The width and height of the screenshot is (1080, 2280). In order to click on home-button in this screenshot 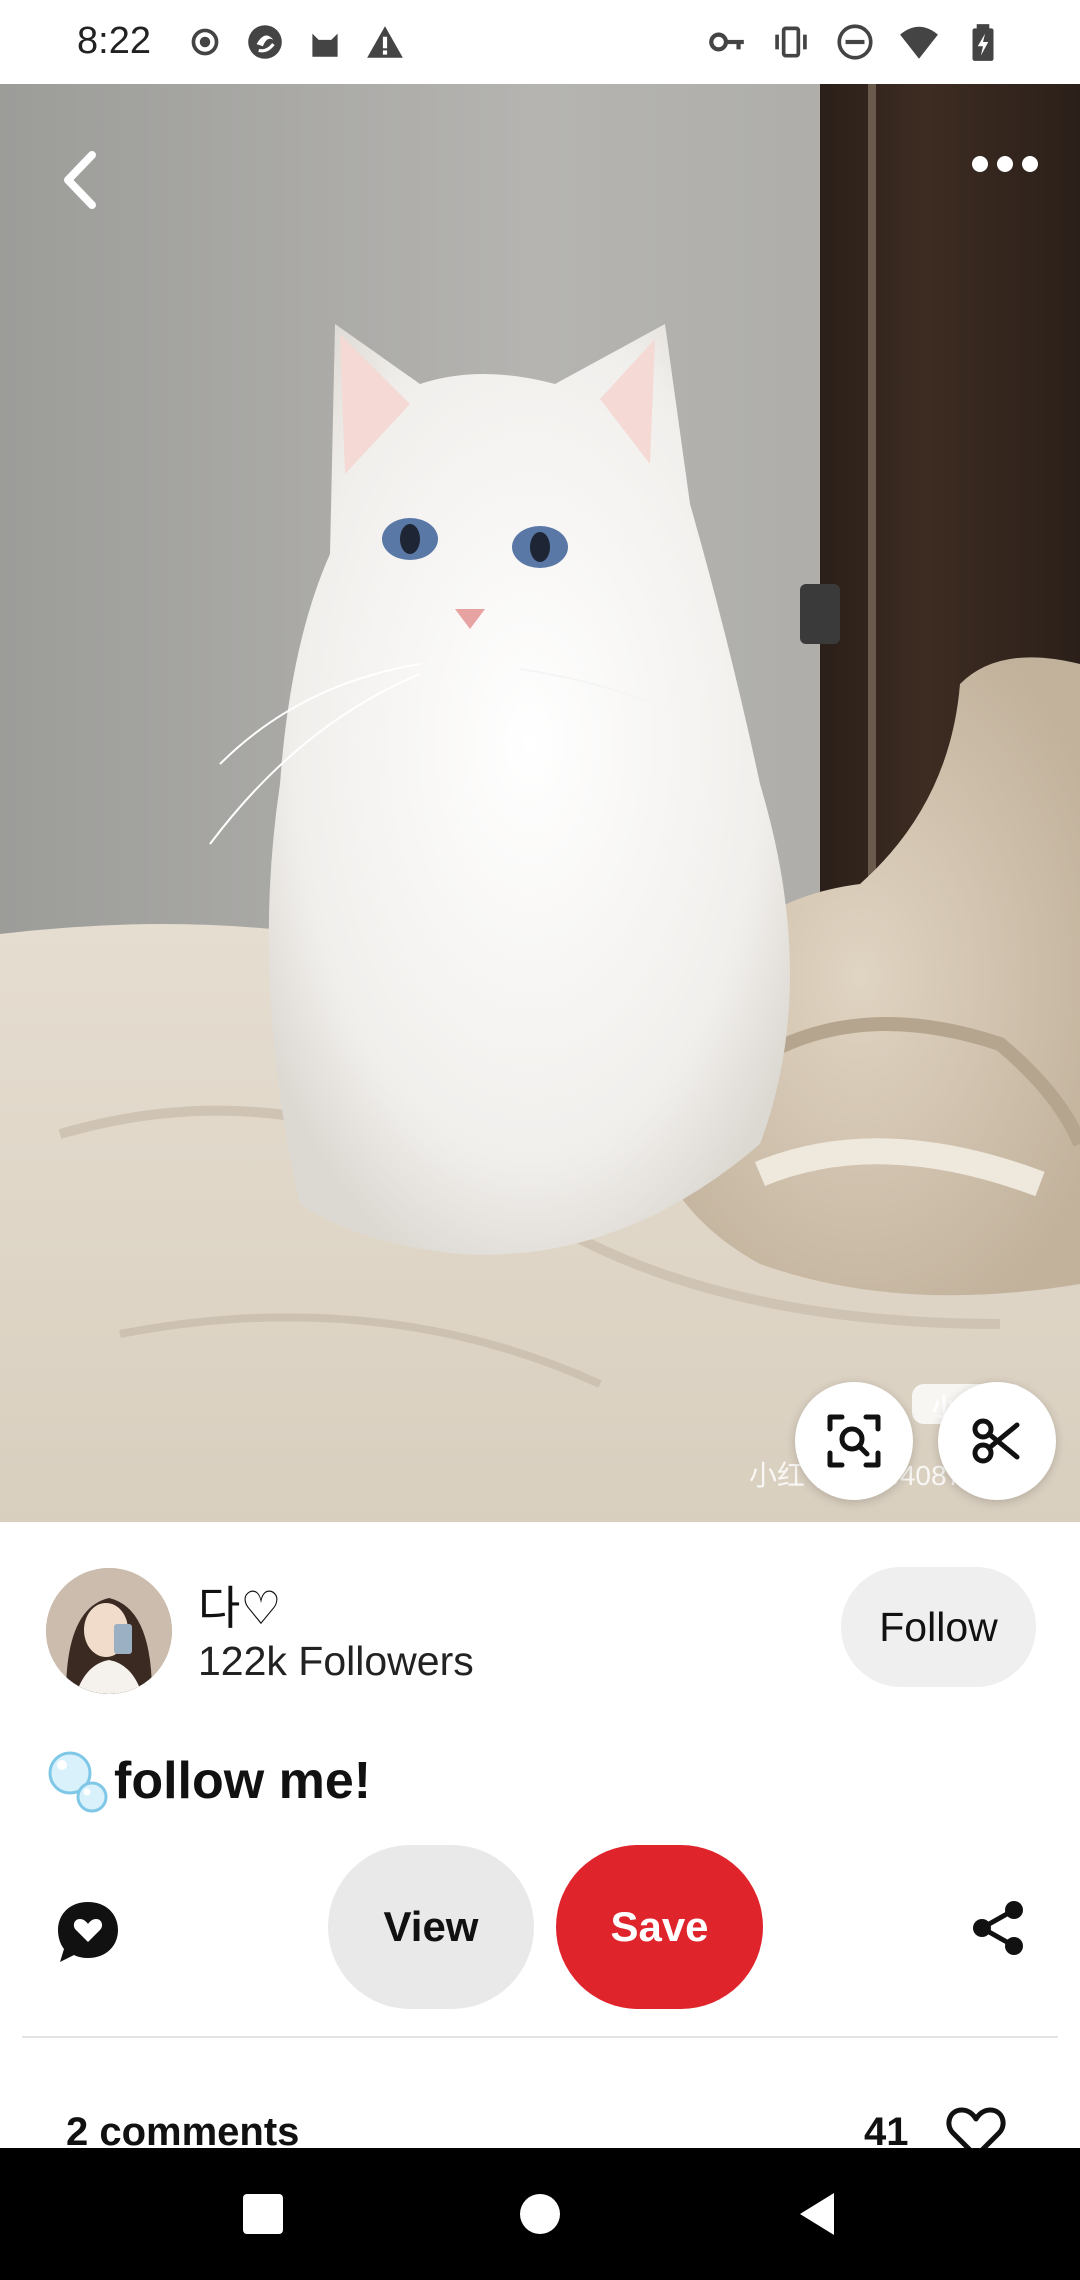, I will do `click(540, 2214)`.